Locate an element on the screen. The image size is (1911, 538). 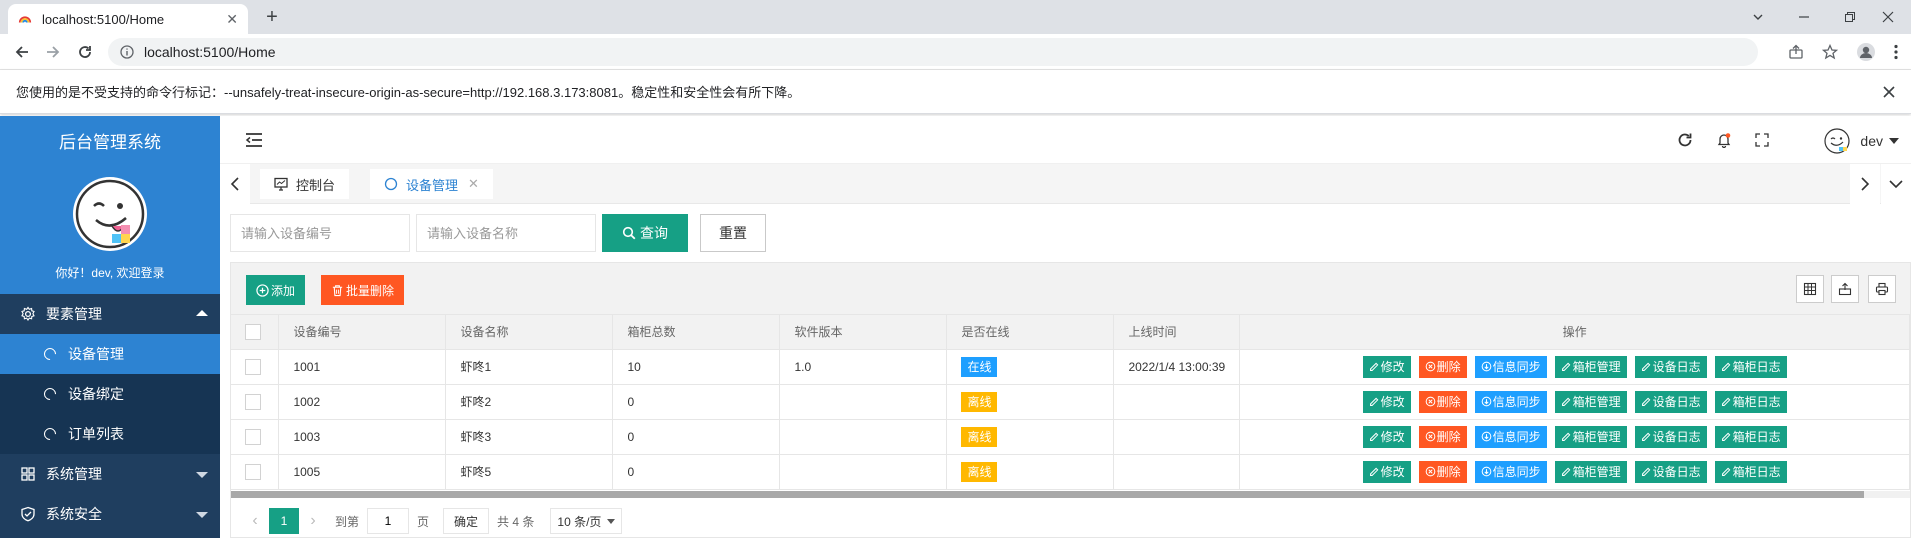
close-circle-icon is located at coordinates (1430, 436).